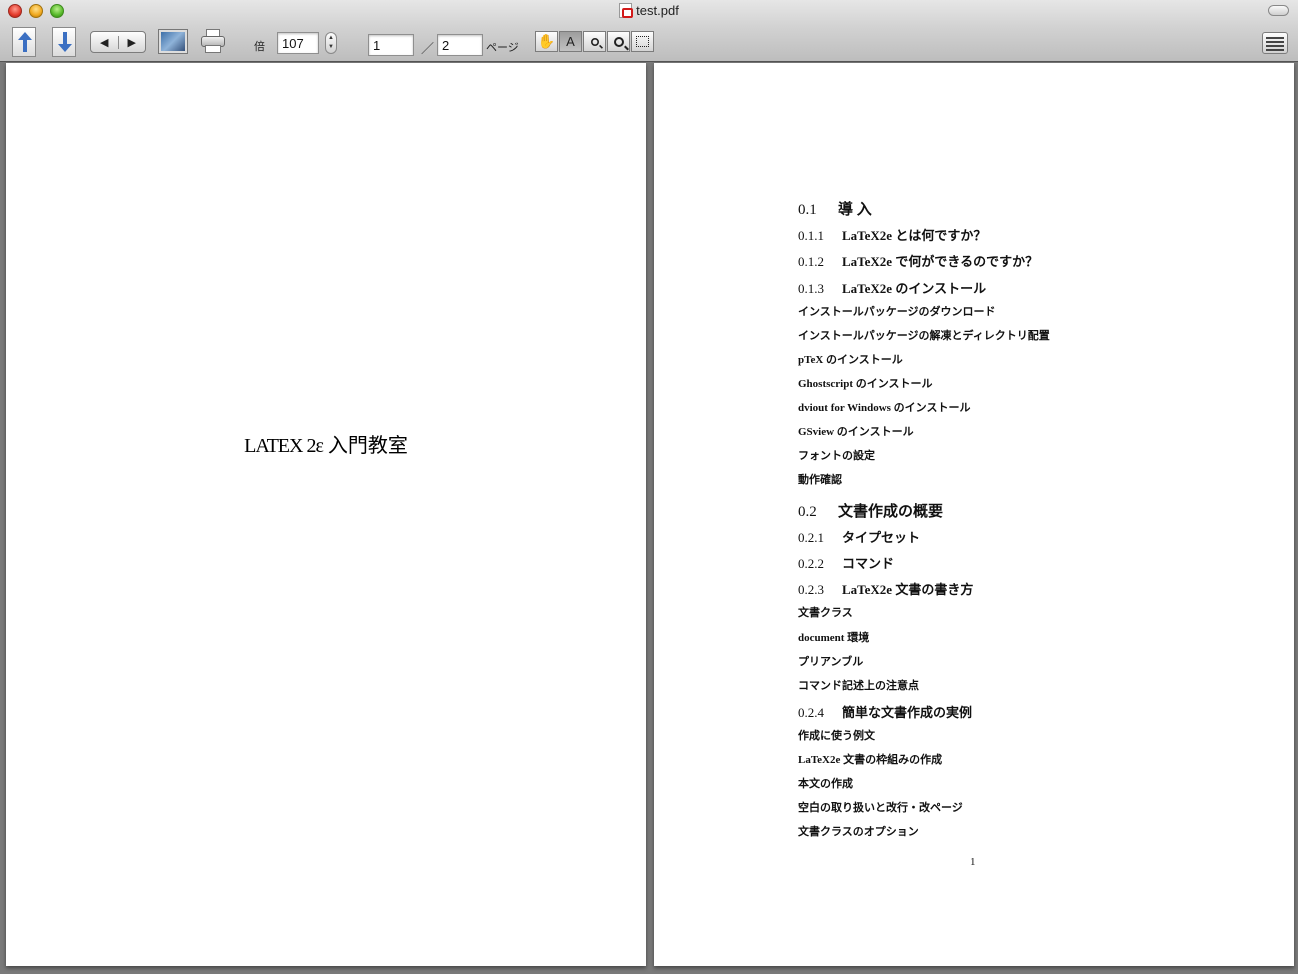 The height and width of the screenshot is (974, 1298). What do you see at coordinates (907, 712) in the screenshot?
I see `toc-entry-title: 簡単な文書作成の実例` at bounding box center [907, 712].